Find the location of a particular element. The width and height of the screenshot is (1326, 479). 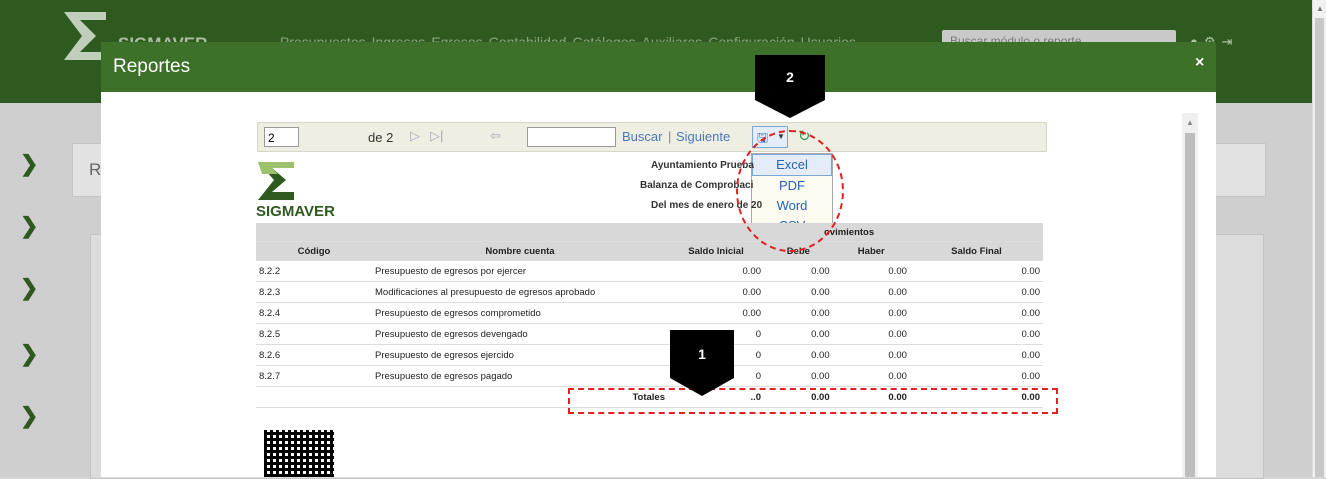

table-cell: Presupuesto de egresos devengado is located at coordinates (520, 334).